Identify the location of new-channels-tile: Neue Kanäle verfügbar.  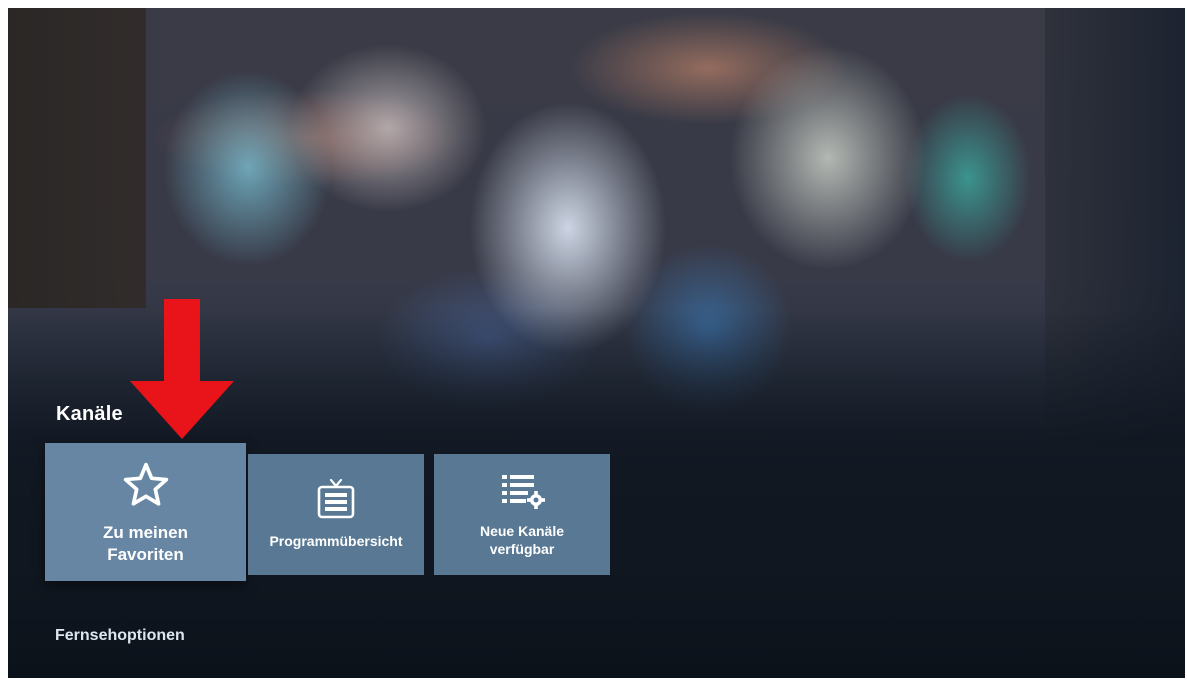
(522, 514).